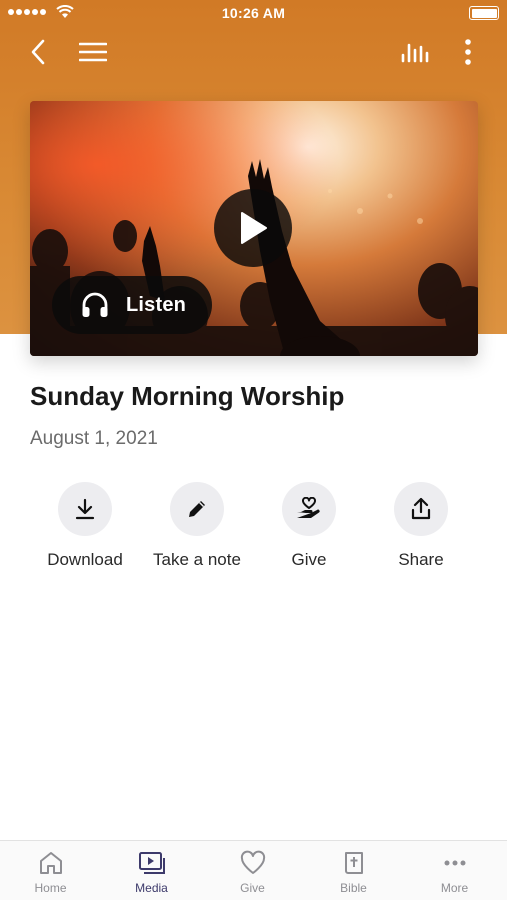 The height and width of the screenshot is (900, 507). What do you see at coordinates (421, 526) in the screenshot?
I see `share-button: Share` at bounding box center [421, 526].